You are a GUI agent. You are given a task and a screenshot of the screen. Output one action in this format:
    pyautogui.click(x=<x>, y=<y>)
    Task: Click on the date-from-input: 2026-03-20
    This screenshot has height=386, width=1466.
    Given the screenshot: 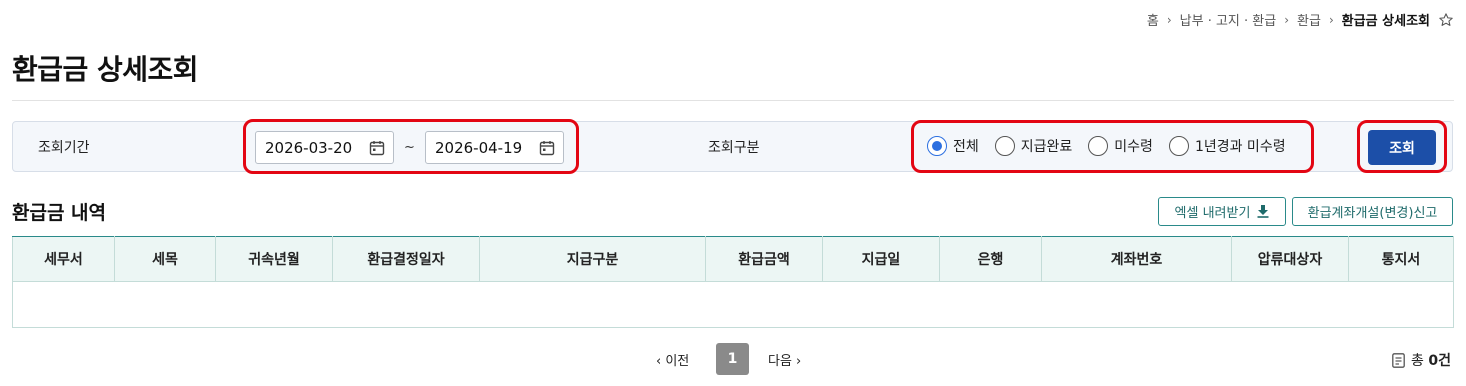 What is the action you would take?
    pyautogui.click(x=324, y=147)
    